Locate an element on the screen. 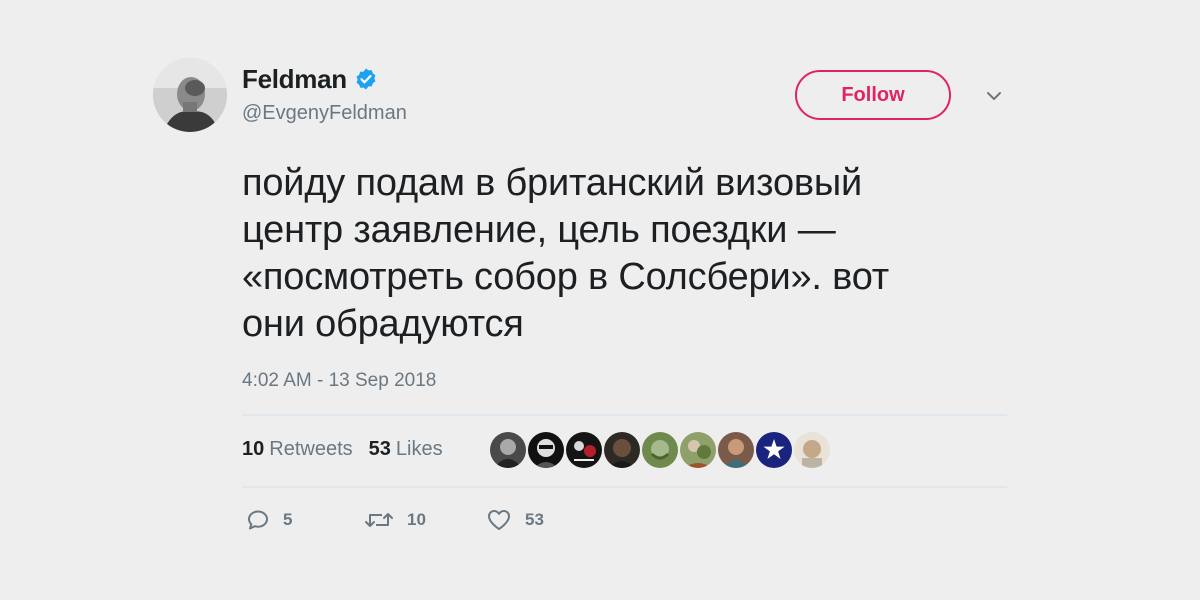  likes-stat: 53 Likes is located at coordinates (406, 449).